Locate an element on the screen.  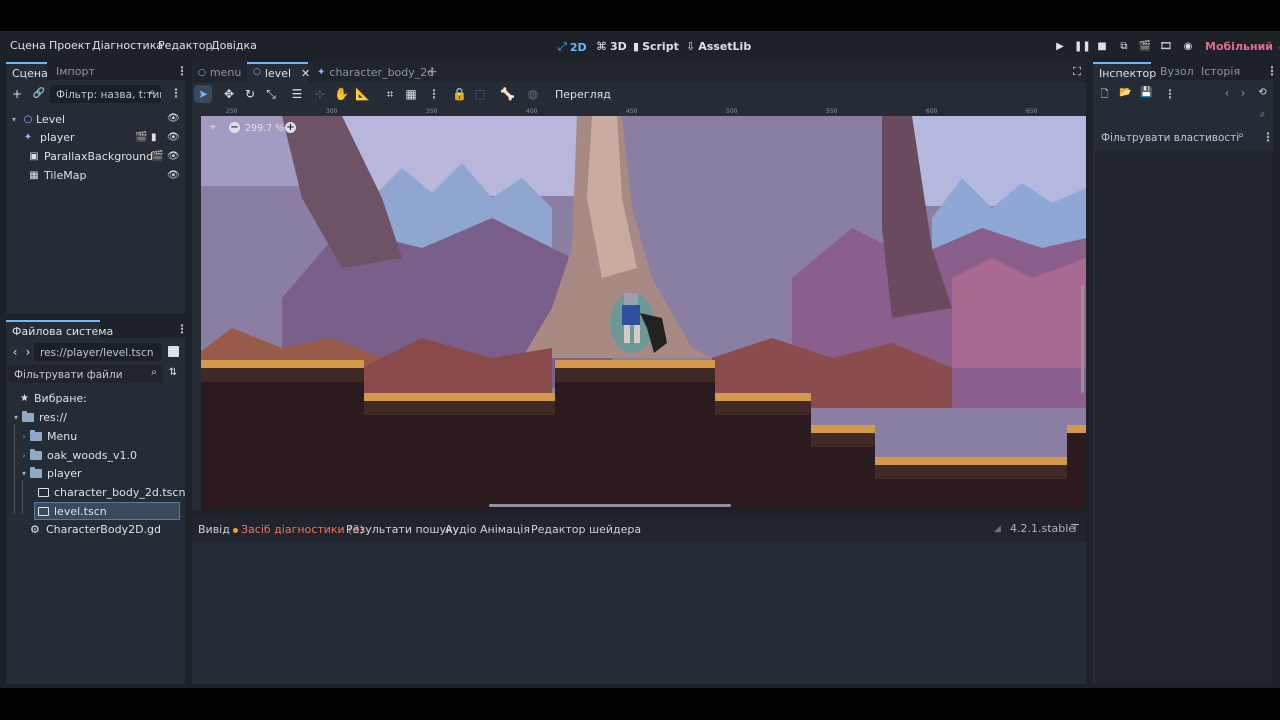
tab-shader-editor: Редактор шейдера is located at coordinates (586, 529).